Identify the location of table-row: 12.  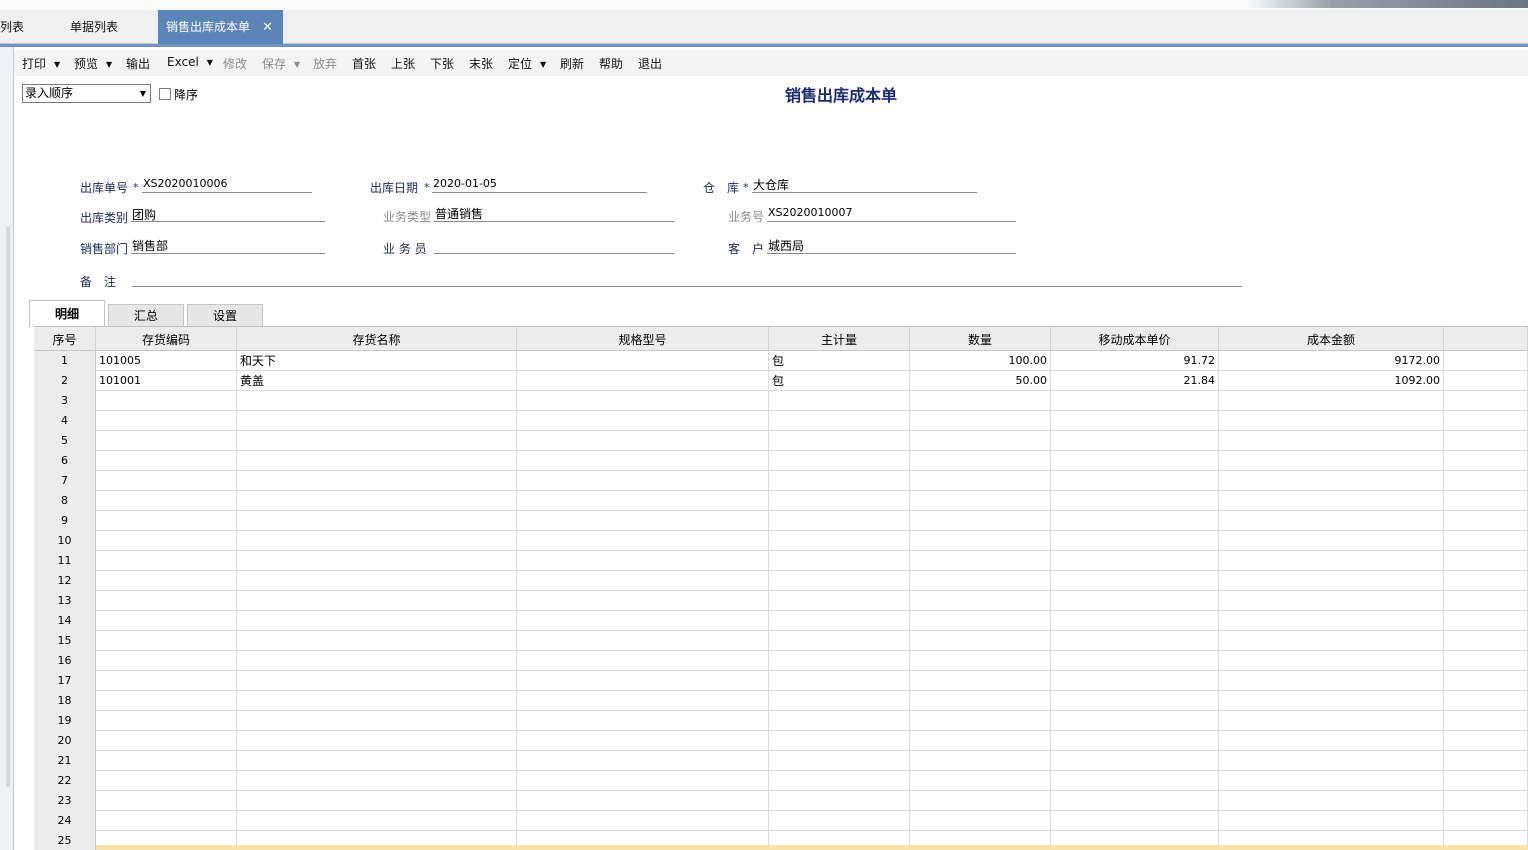
(781, 581).